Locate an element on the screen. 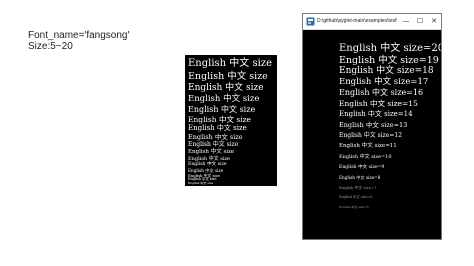  window-sample-line: English 中文 size=12 is located at coordinates (371, 135).